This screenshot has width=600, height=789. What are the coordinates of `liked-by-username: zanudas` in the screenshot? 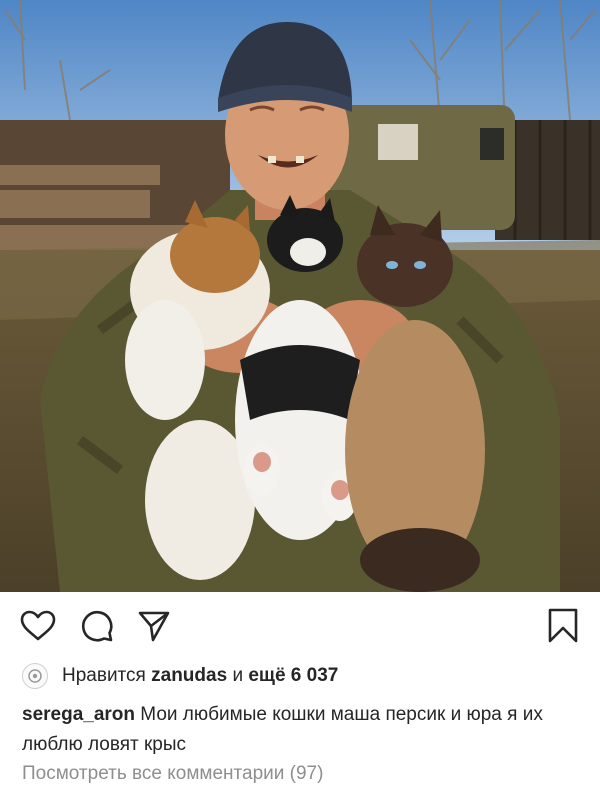 It's located at (189, 676).